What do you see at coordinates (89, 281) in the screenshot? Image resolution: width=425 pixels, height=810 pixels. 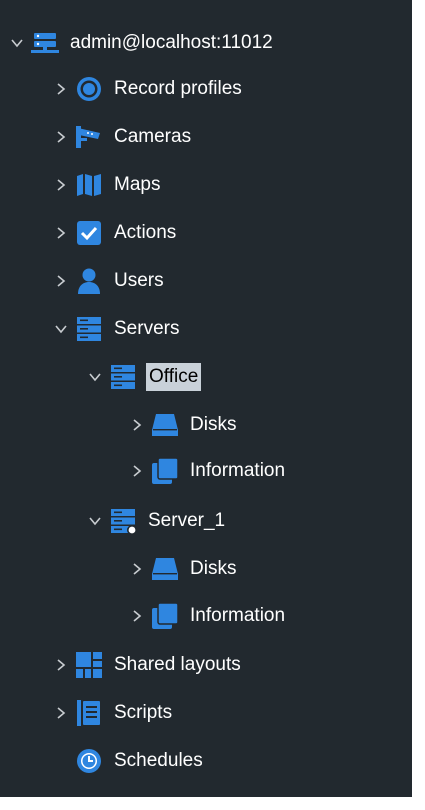 I see `user-icon` at bounding box center [89, 281].